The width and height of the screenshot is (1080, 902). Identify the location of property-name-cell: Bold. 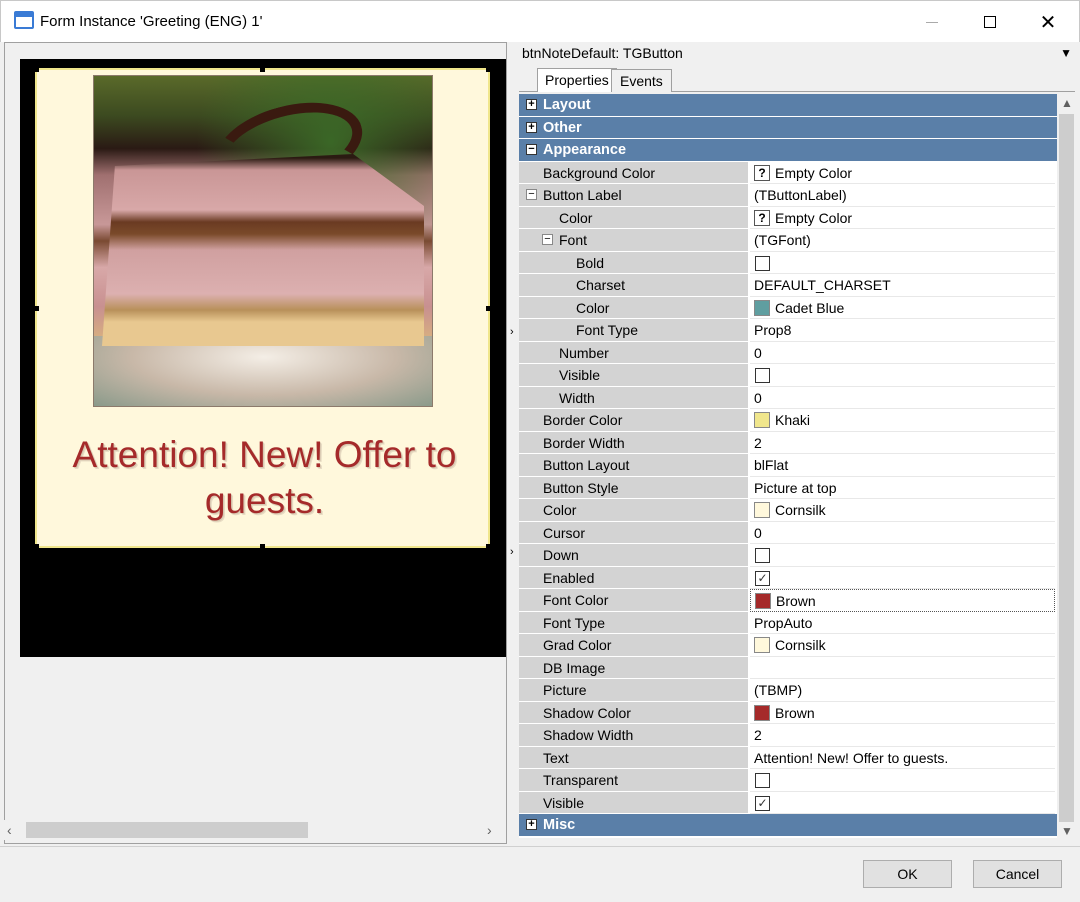
(634, 262).